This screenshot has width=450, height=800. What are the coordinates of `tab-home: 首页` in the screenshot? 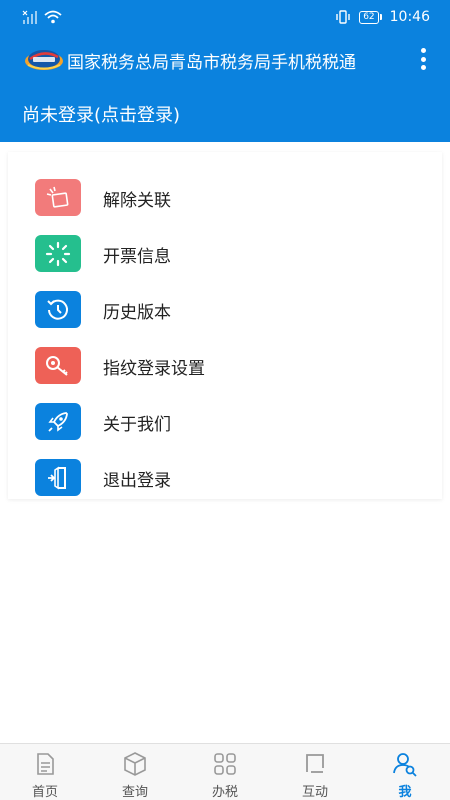 It's located at (45, 772).